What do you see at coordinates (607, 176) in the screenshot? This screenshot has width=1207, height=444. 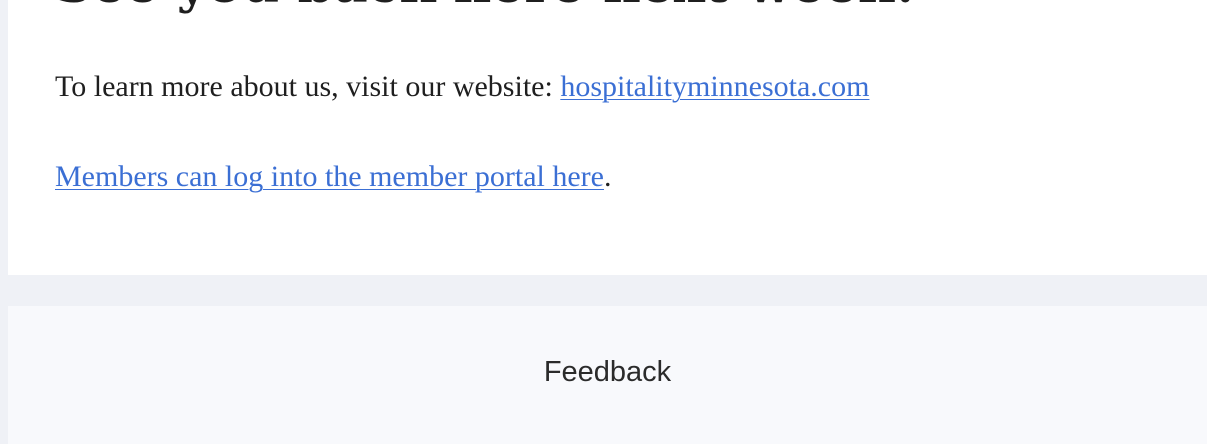 I see `member-portal-suffix: .` at bounding box center [607, 176].